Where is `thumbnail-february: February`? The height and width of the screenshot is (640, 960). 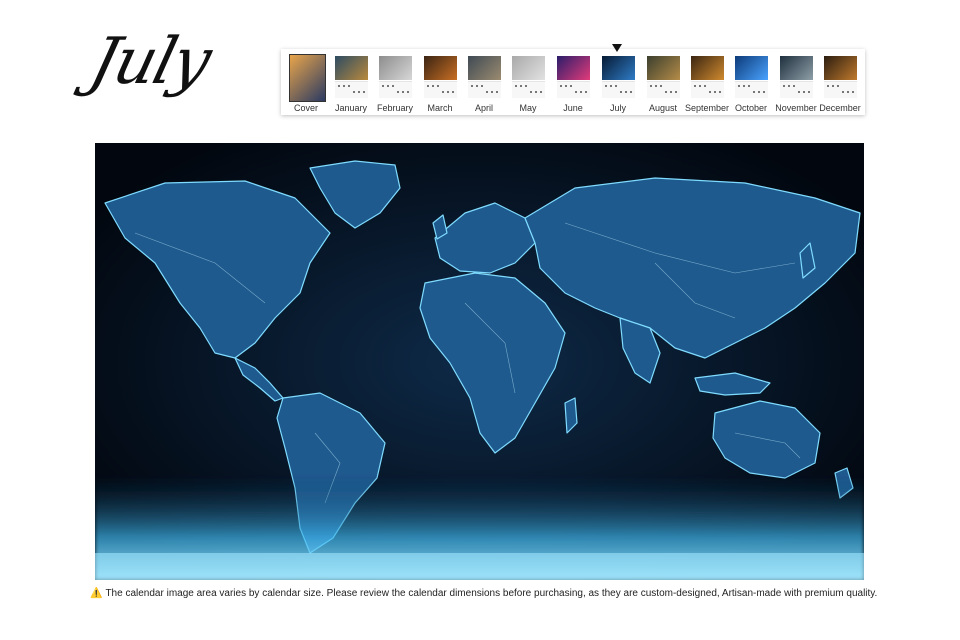
thumbnail-february: February is located at coordinates (395, 83).